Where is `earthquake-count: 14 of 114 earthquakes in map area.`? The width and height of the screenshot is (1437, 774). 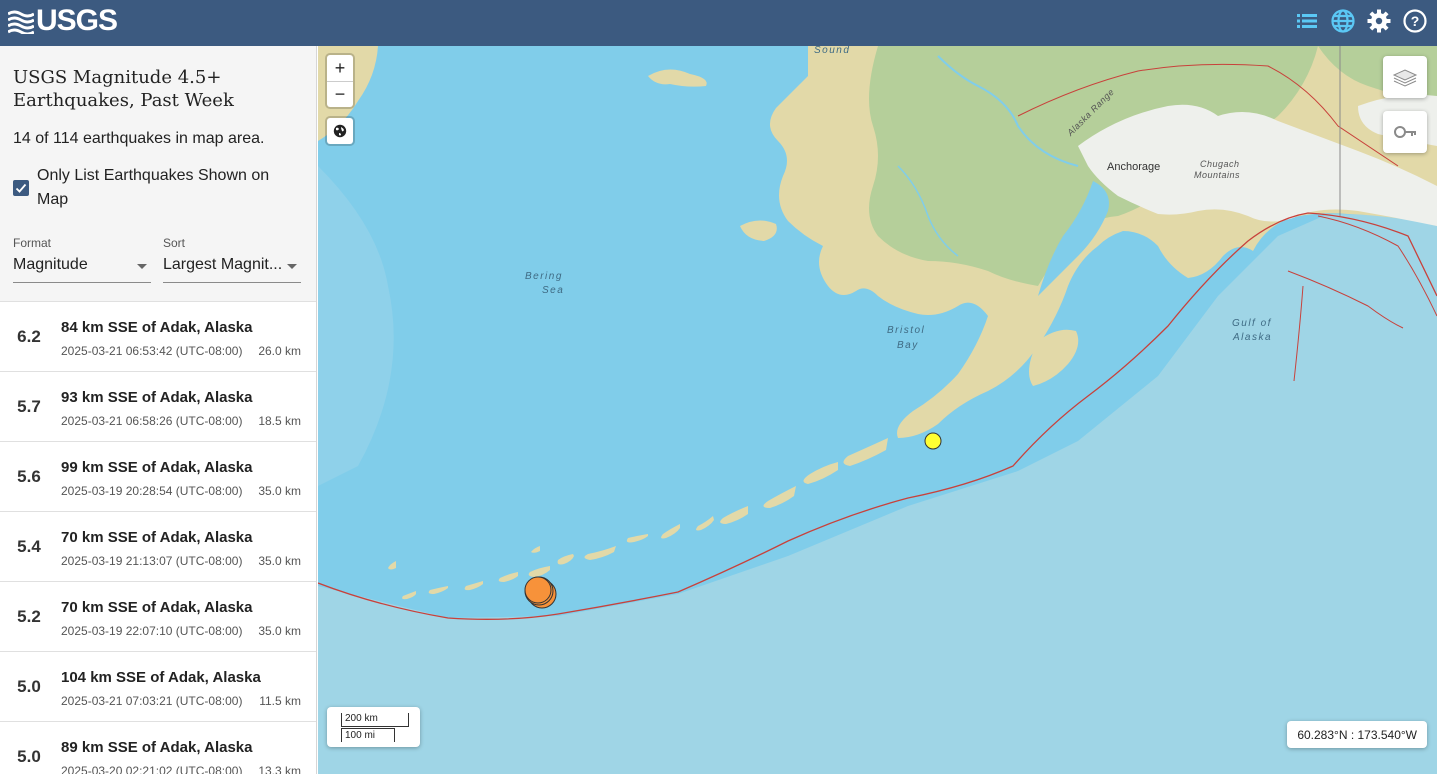 earthquake-count: 14 of 114 earthquakes in map area. is located at coordinates (139, 138).